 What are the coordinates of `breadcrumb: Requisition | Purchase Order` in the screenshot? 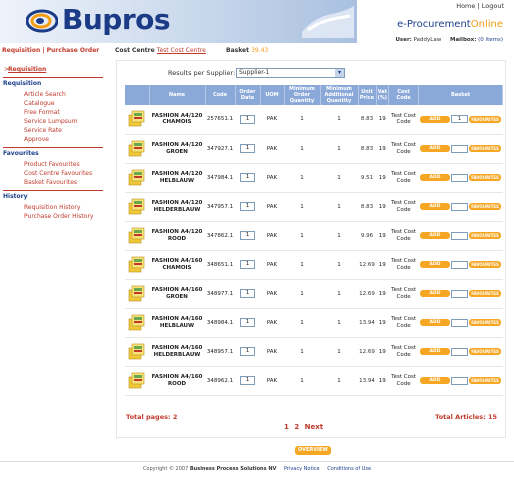 It's located at (50, 50).